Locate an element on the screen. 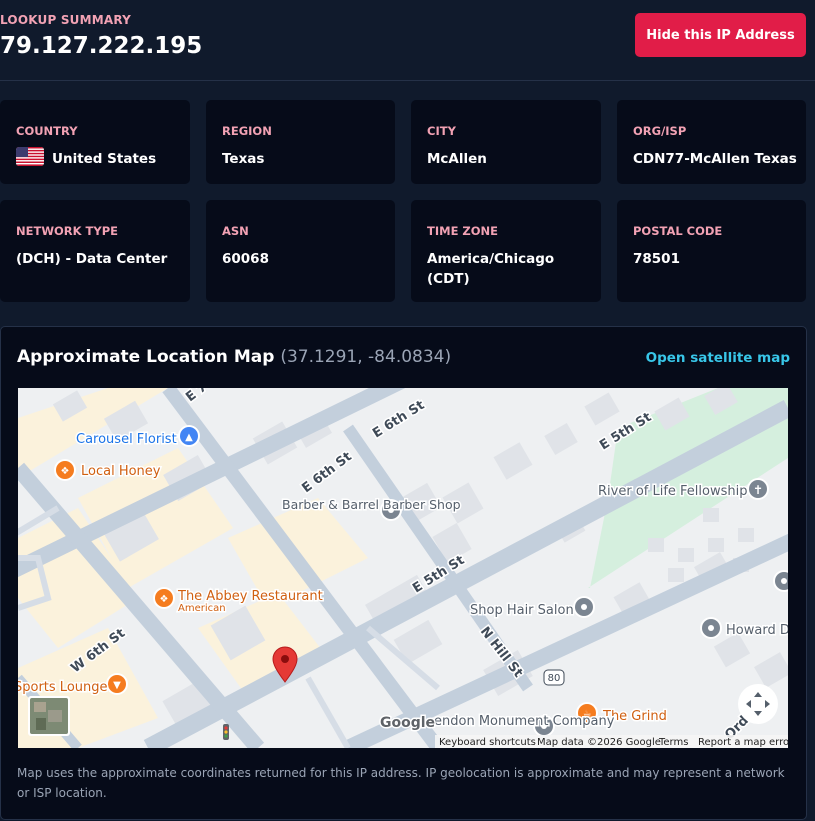  svg-text: Howard D is located at coordinates (757, 630).